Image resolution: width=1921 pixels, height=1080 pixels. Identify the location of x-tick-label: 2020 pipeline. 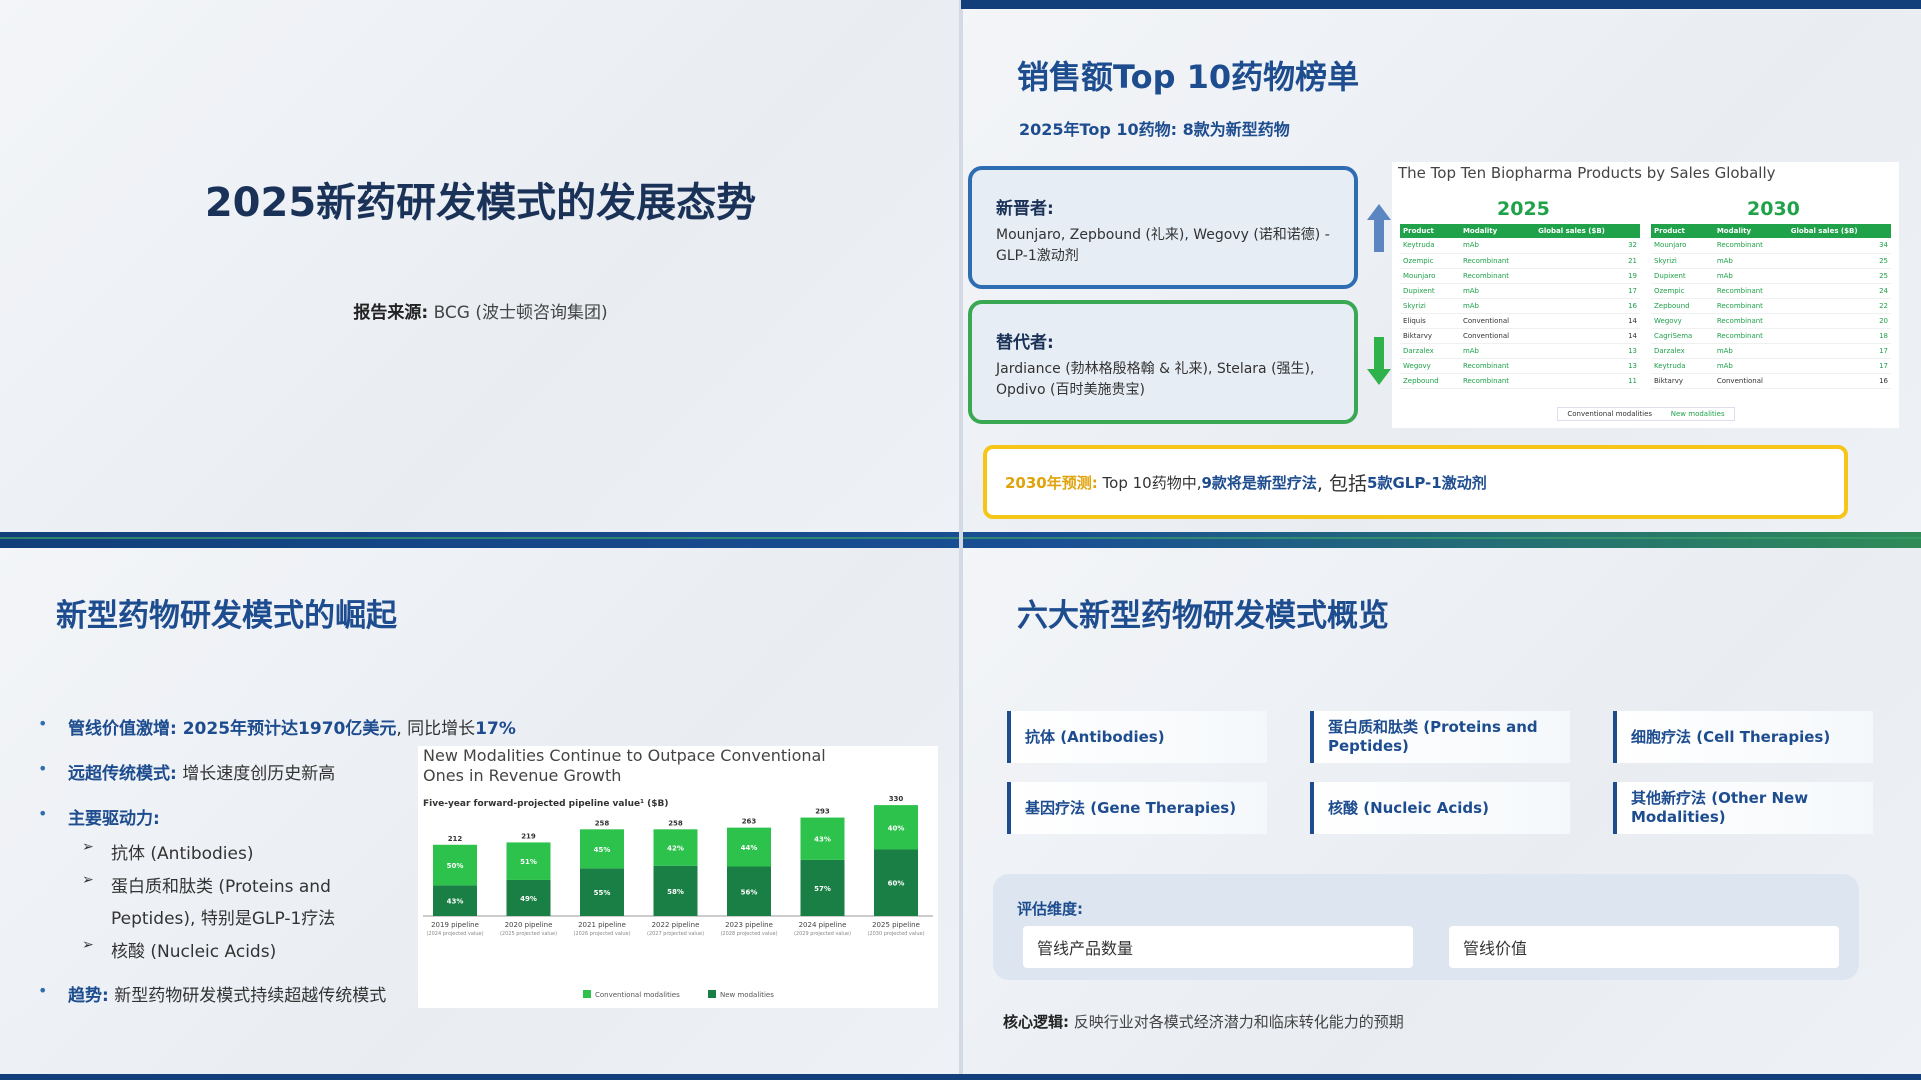
(529, 925).